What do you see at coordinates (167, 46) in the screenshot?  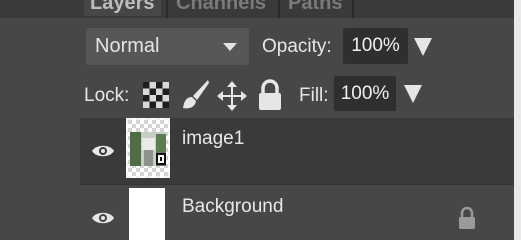 I see `blend-mode-select: Normal` at bounding box center [167, 46].